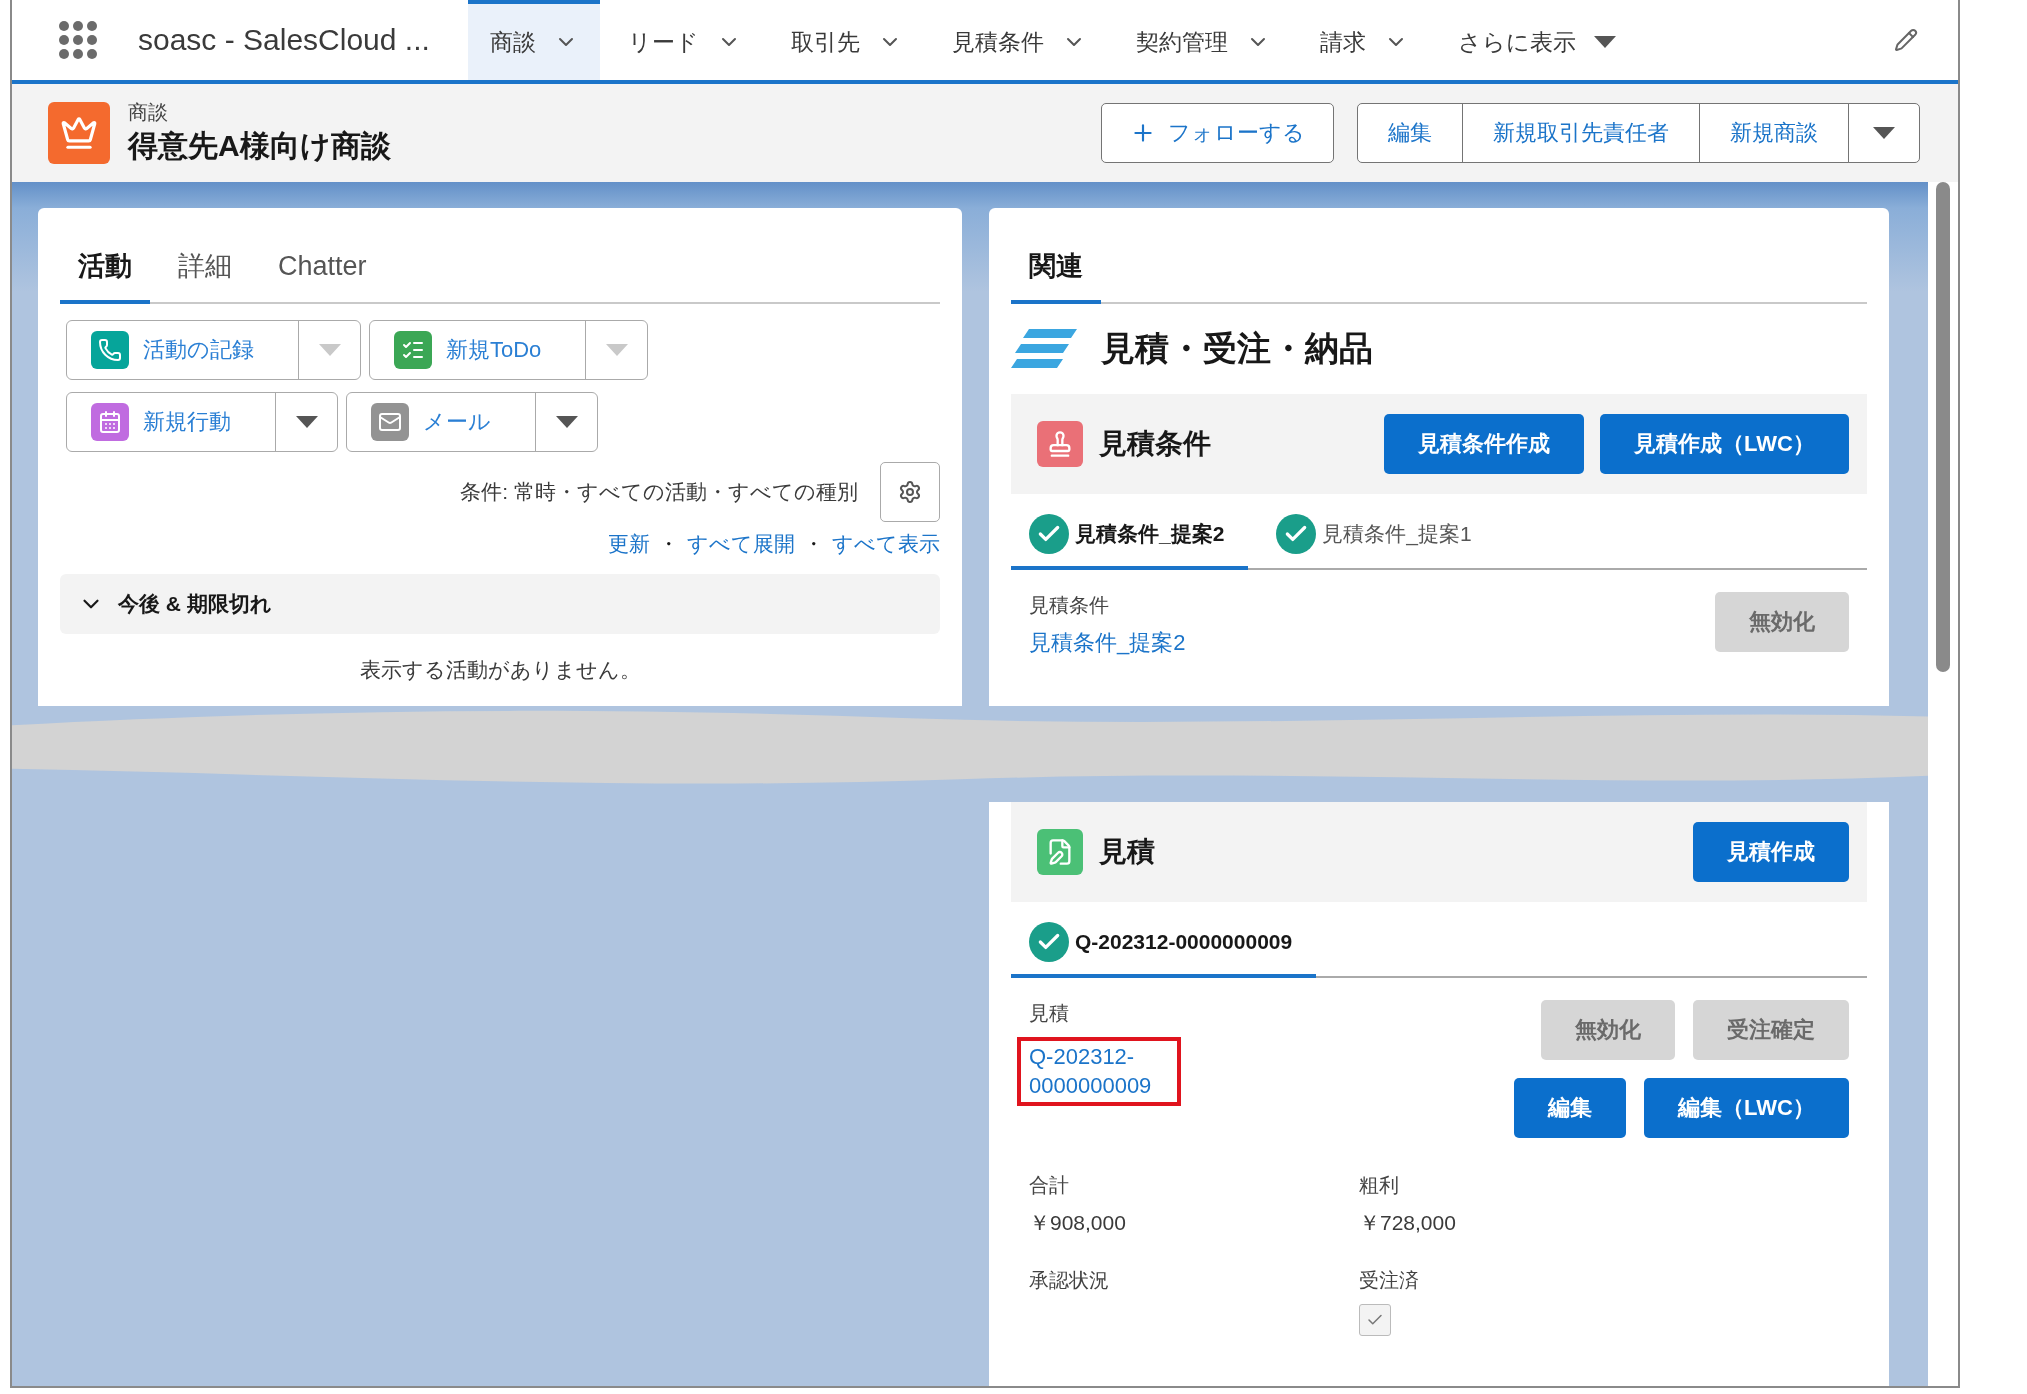 Image resolution: width=2027 pixels, height=1394 pixels. What do you see at coordinates (322, 265) in the screenshot?
I see `tab: Chatter` at bounding box center [322, 265].